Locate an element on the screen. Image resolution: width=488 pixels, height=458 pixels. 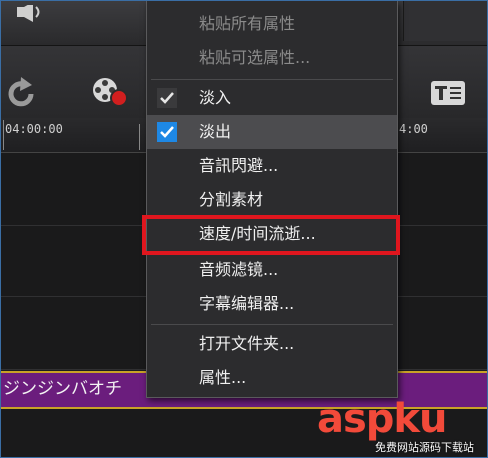
top-right-panel is located at coordinates (441, 23).